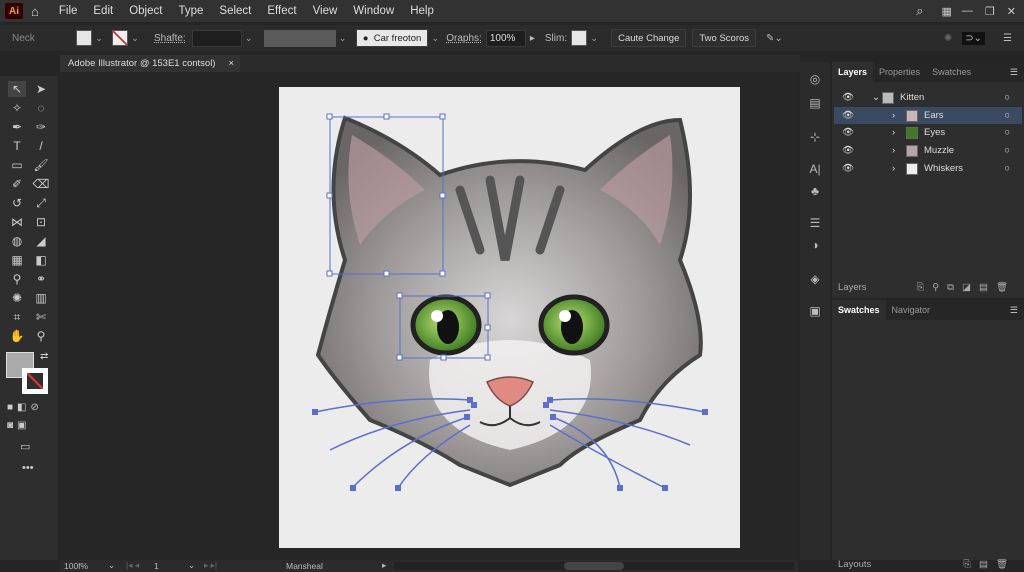 Image resolution: width=1024 pixels, height=572 pixels. Describe the element at coordinates (17, 165) in the screenshot. I see `rectangle-tool-icon: ▭` at that location.